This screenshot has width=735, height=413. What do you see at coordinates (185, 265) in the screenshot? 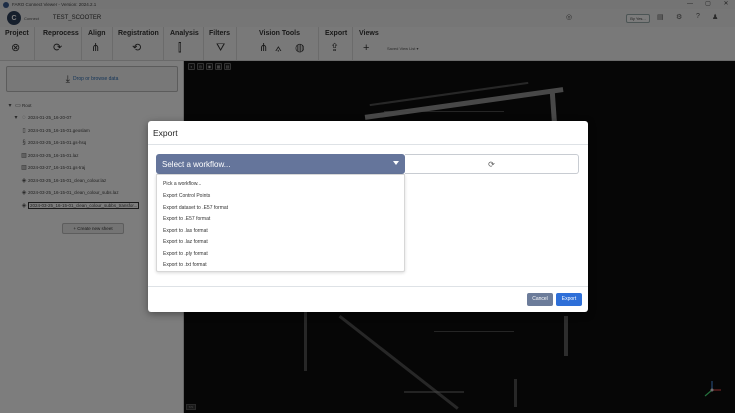
I see `workflow-option-txt: Export to .txt format` at bounding box center [185, 265].